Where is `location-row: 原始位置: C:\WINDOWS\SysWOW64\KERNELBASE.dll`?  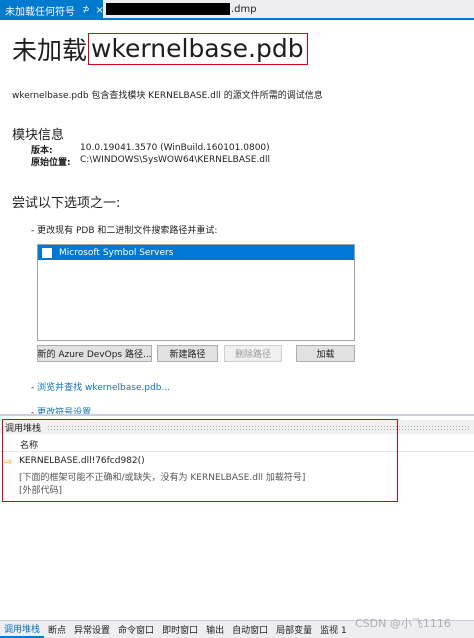 location-row: 原始位置: C:\WINDOWS\SysWOW64\KERNELBASE.dll is located at coordinates (150, 161).